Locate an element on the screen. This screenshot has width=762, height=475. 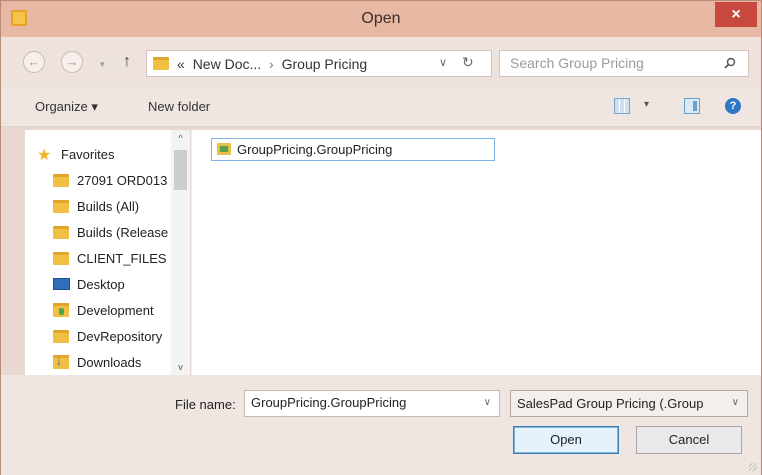
open-button: Open is located at coordinates (566, 440).